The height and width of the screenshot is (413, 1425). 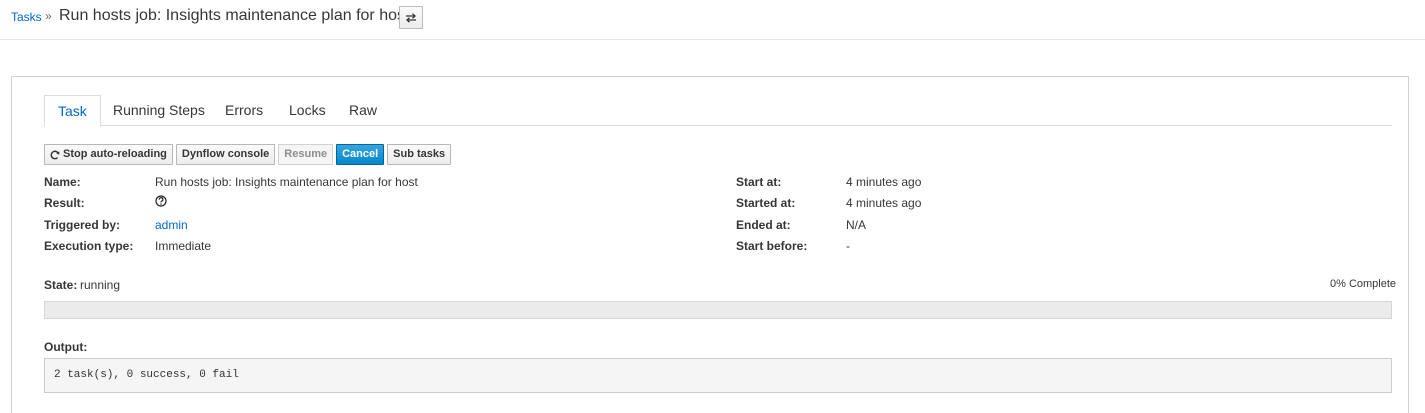 I want to click on tab-errors: Errors, so click(x=244, y=110).